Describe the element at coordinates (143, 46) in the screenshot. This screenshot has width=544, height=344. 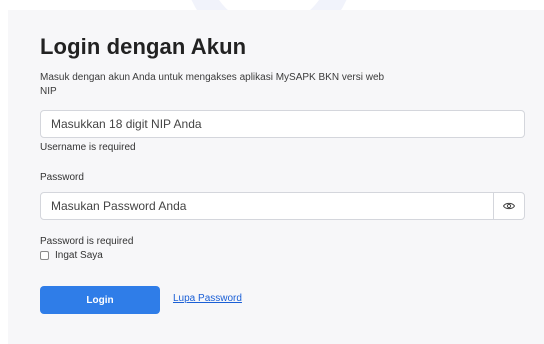
I see `page-title: Login dengan Akun` at that location.